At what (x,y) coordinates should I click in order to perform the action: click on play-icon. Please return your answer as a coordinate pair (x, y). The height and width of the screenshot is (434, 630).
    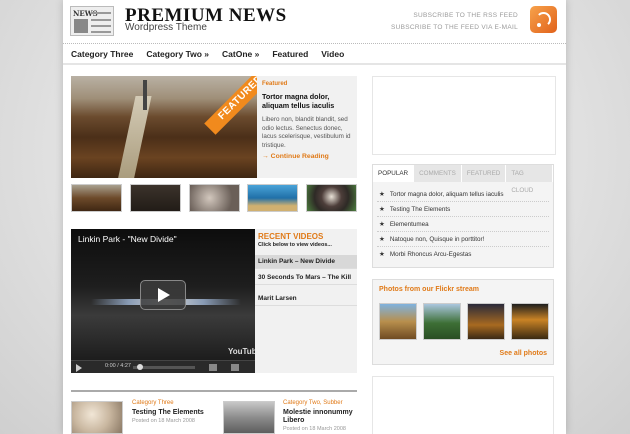
    Looking at the image, I should click on (79, 368).